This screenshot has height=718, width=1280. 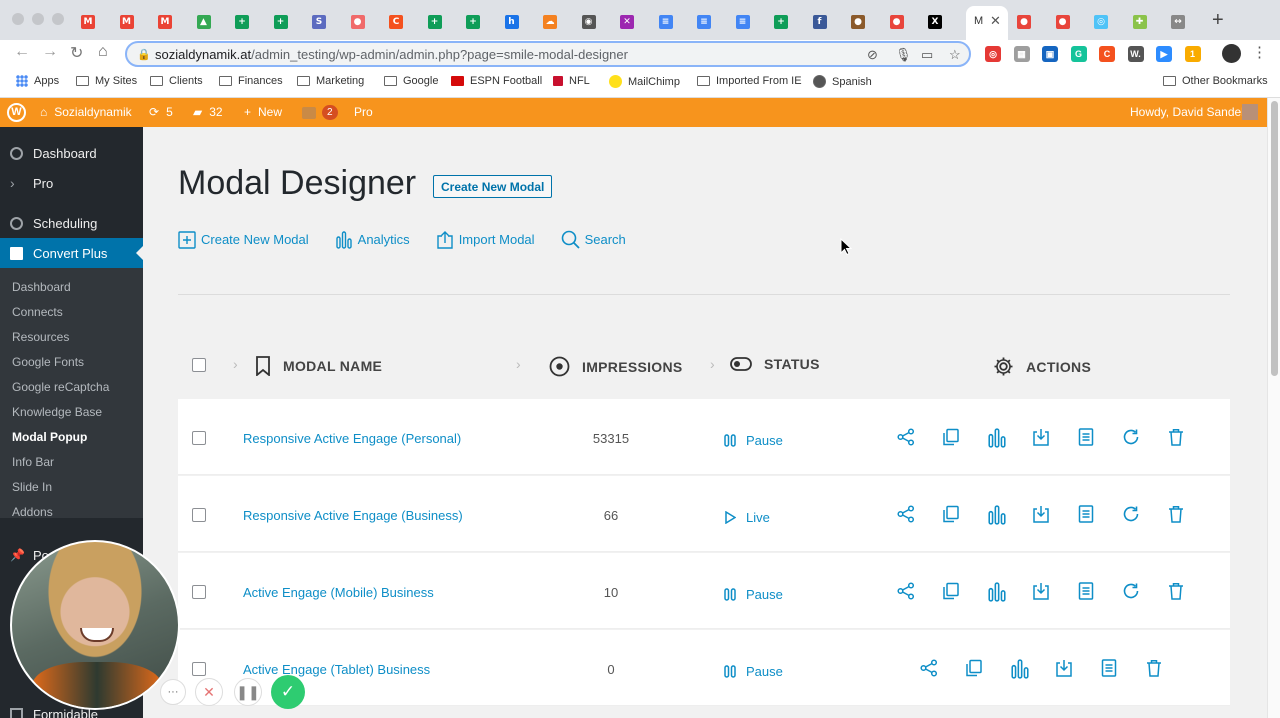 What do you see at coordinates (209, 692) in the screenshot?
I see `recorder-cancel-icon: ✕` at bounding box center [209, 692].